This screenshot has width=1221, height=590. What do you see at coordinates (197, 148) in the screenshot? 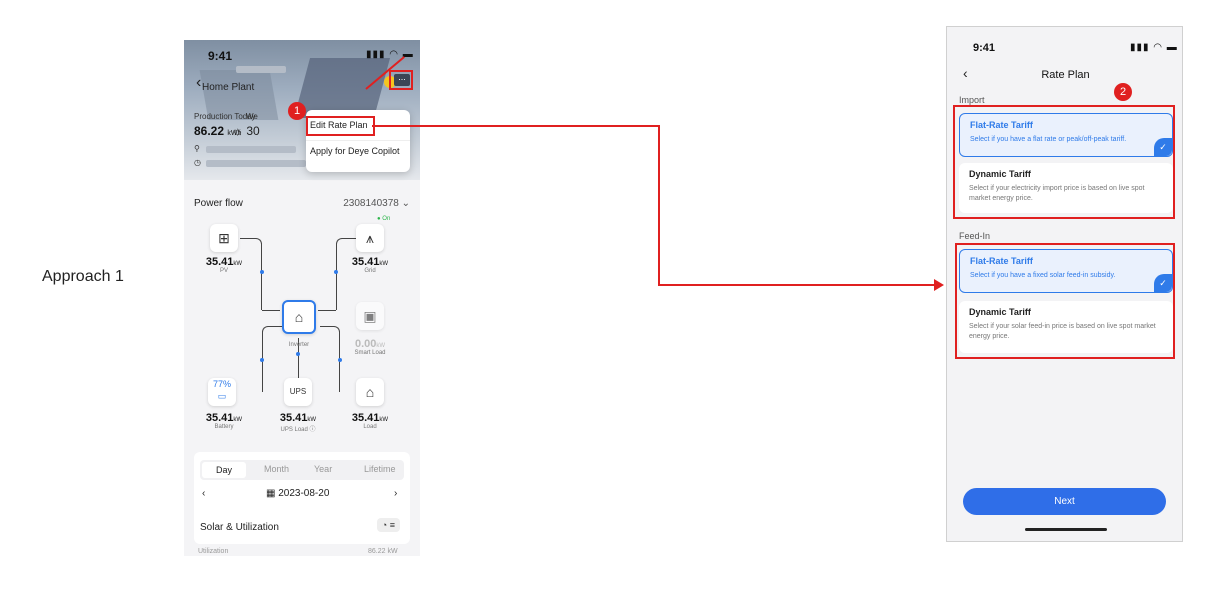
I see `location-icon: ⚲` at bounding box center [197, 148].